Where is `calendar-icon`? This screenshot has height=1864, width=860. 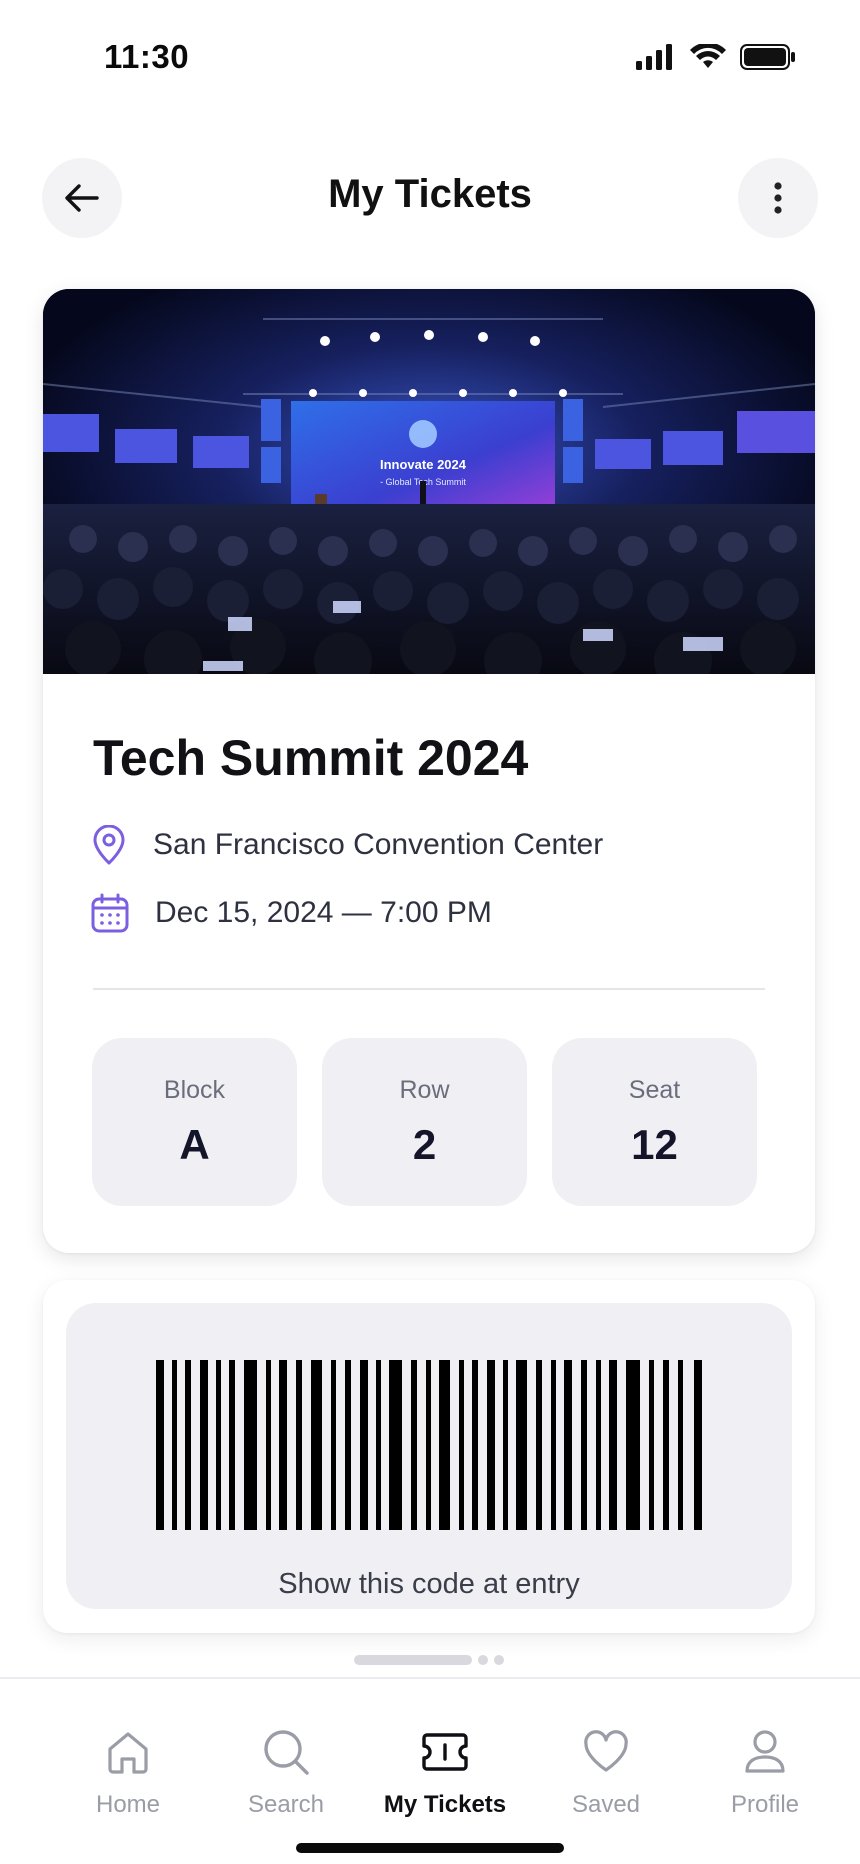 calendar-icon is located at coordinates (110, 913).